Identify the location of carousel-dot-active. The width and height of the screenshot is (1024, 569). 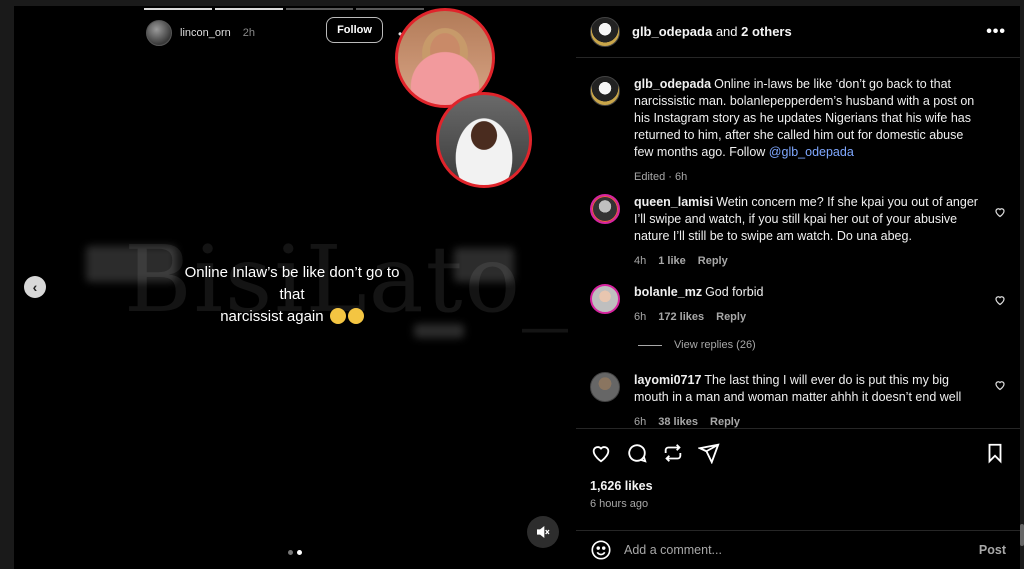
(299, 552).